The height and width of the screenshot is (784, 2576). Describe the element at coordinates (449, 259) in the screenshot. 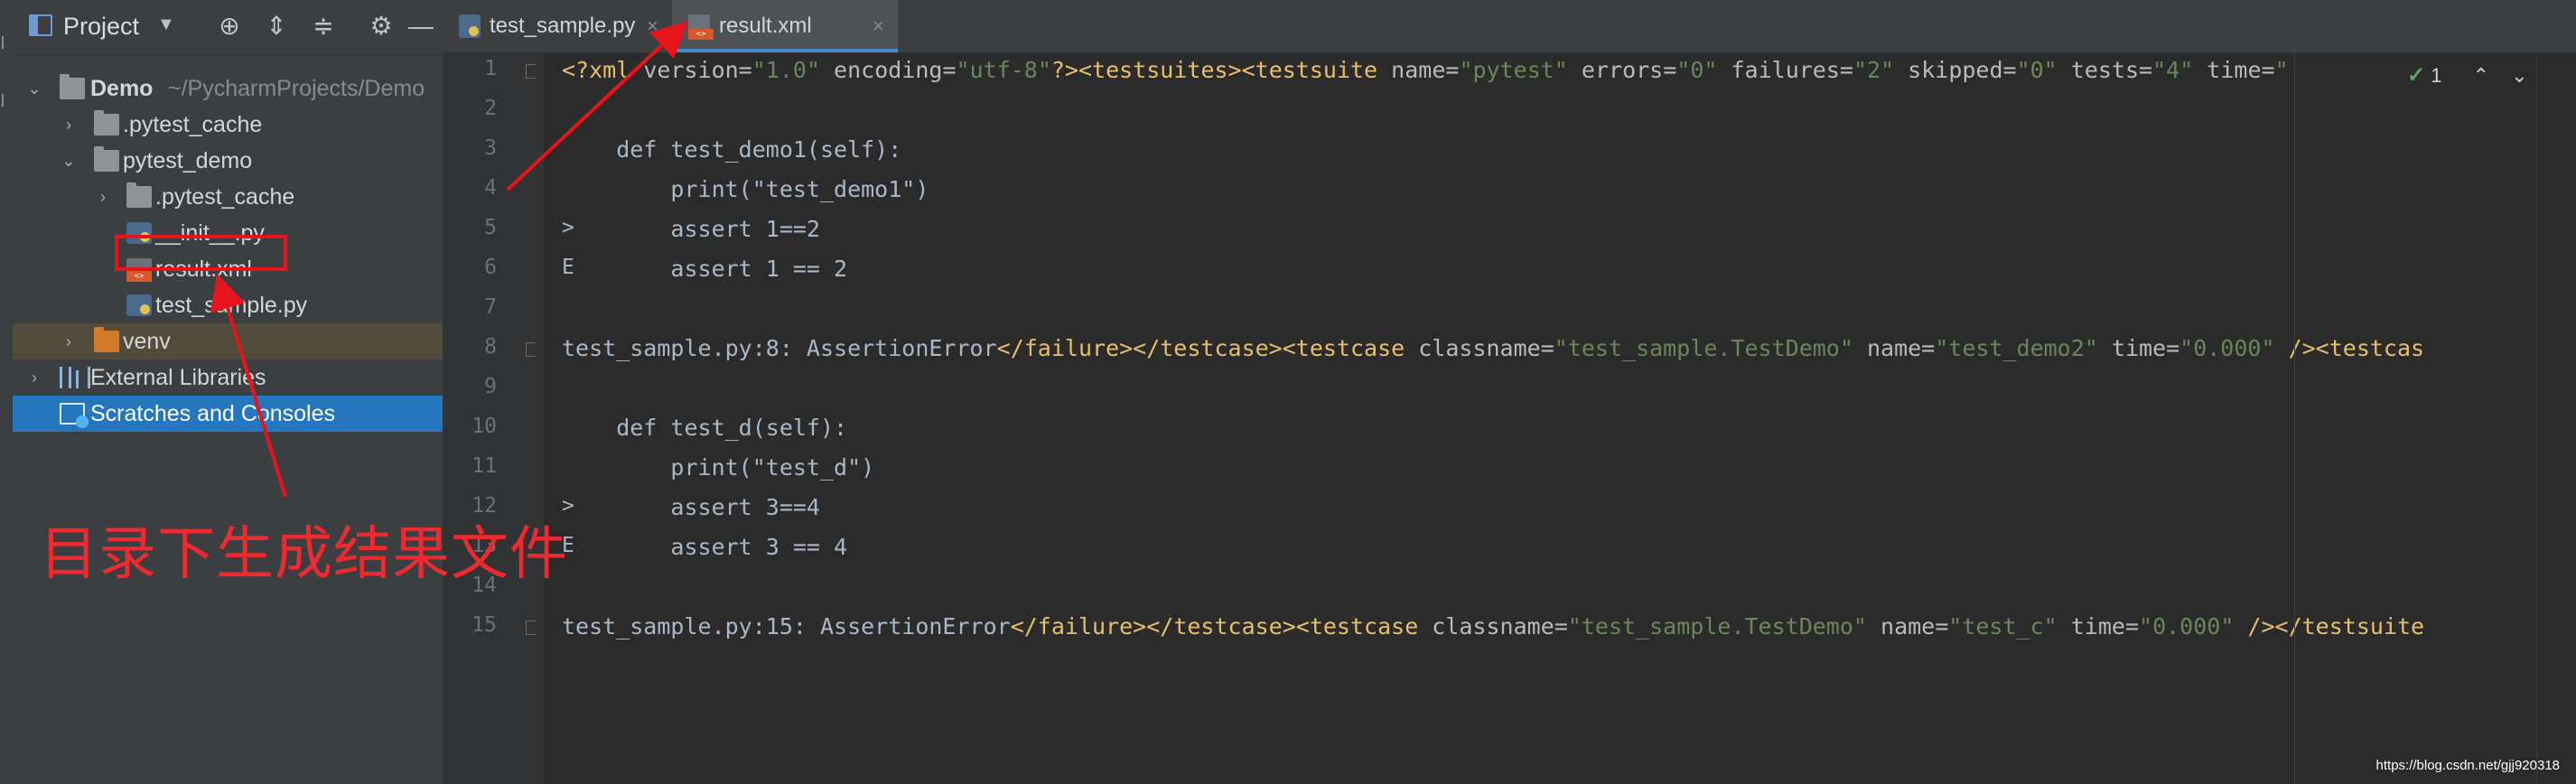

I see `annotation-arrows` at that location.